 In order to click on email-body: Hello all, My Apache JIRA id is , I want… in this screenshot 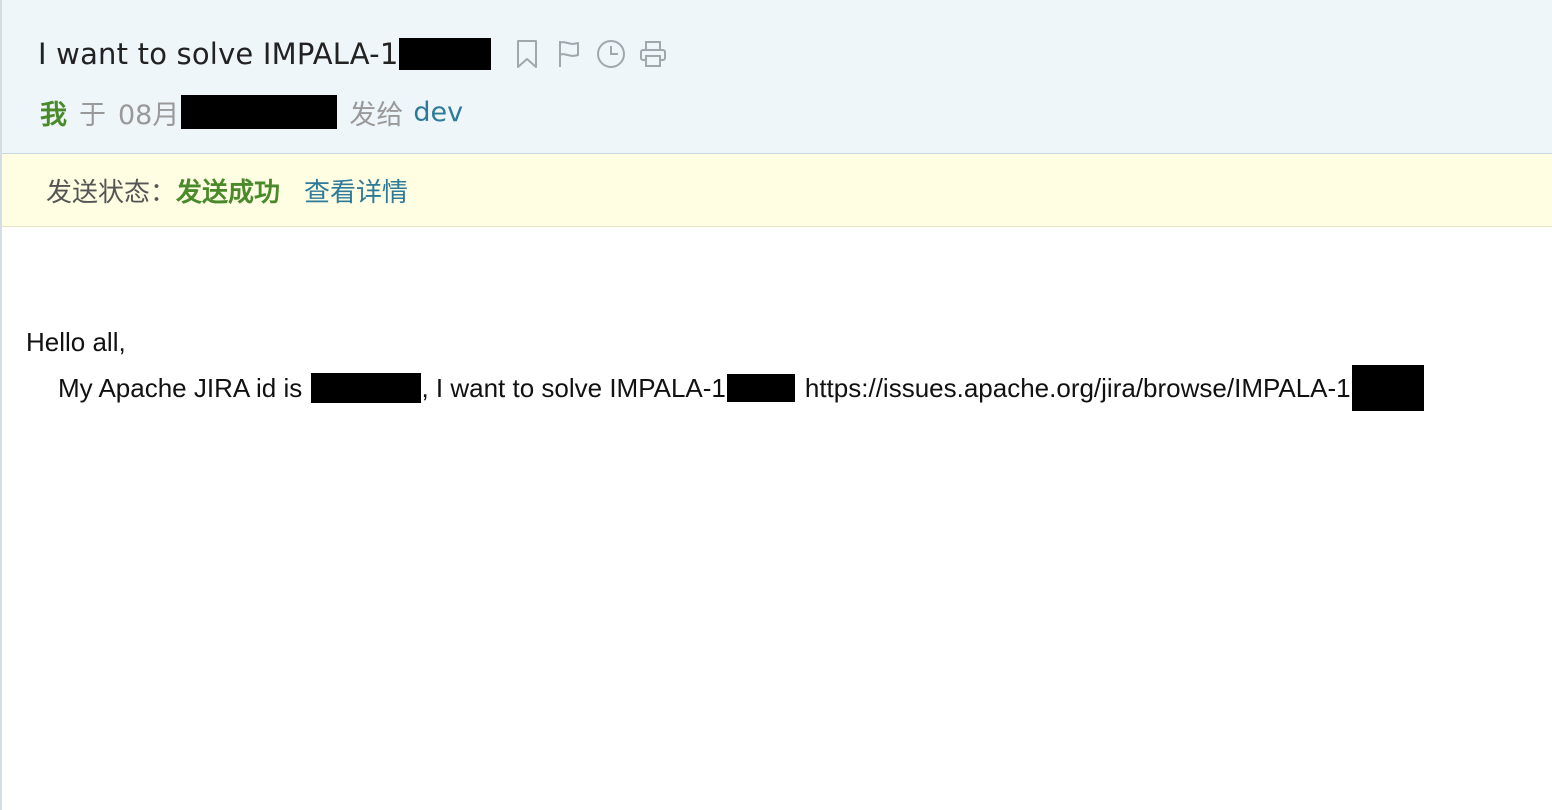, I will do `click(725, 366)`.